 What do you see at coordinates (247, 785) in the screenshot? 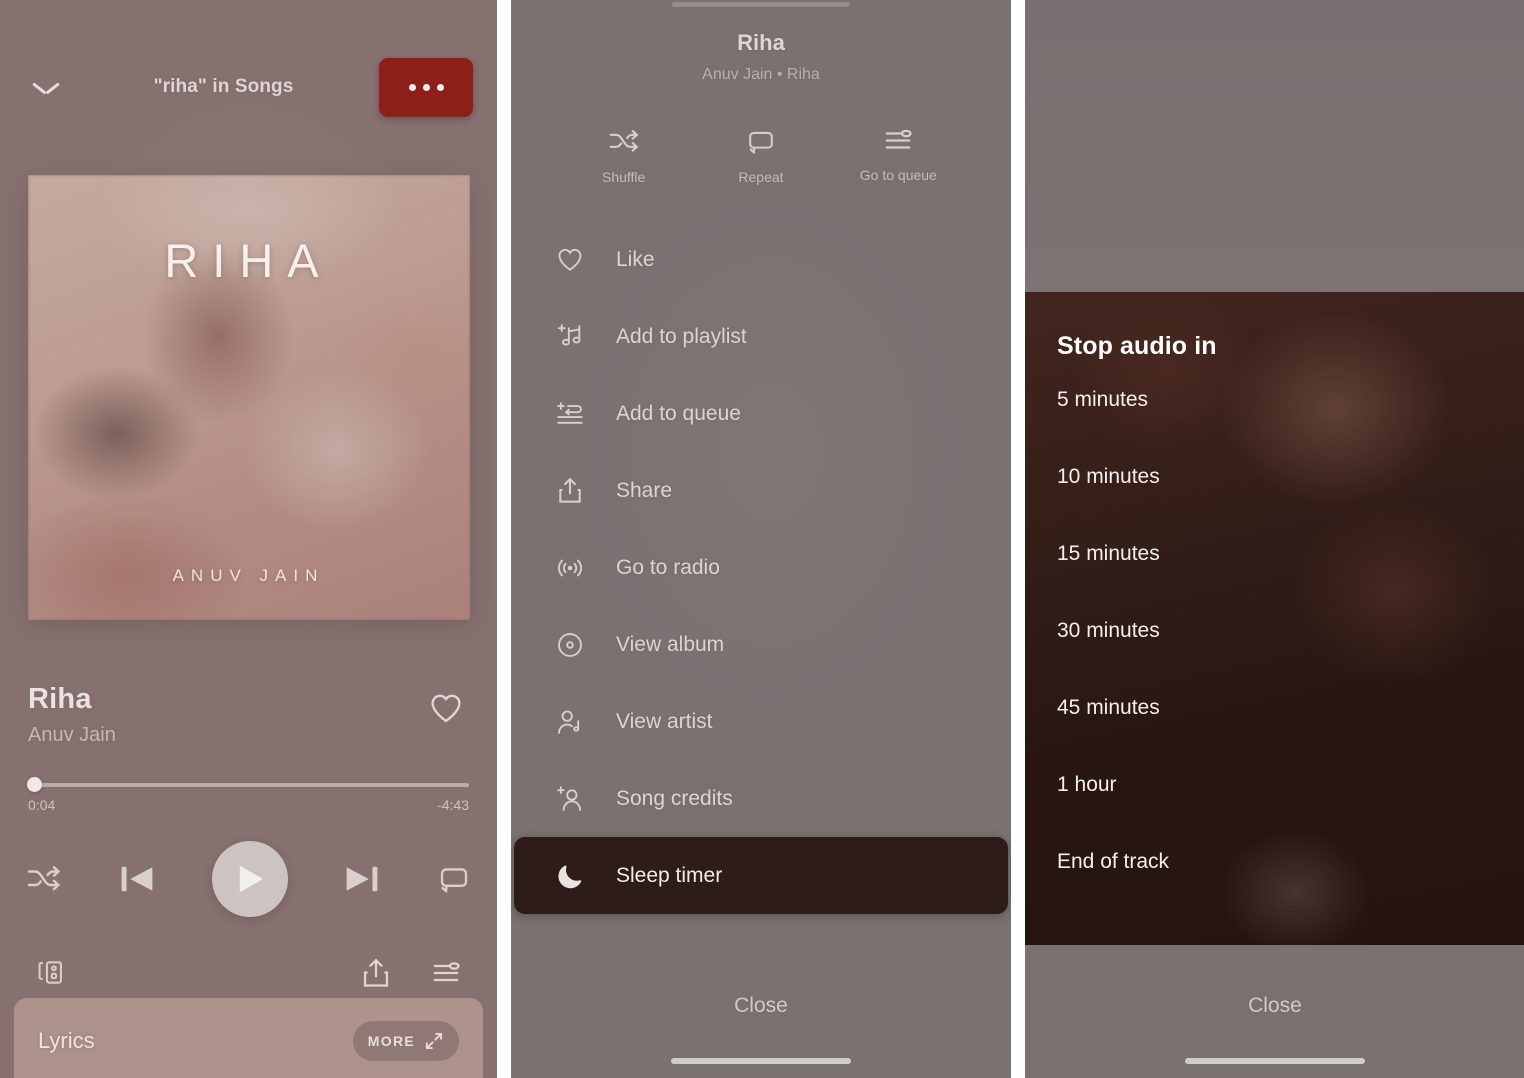
I see `progress-track` at bounding box center [247, 785].